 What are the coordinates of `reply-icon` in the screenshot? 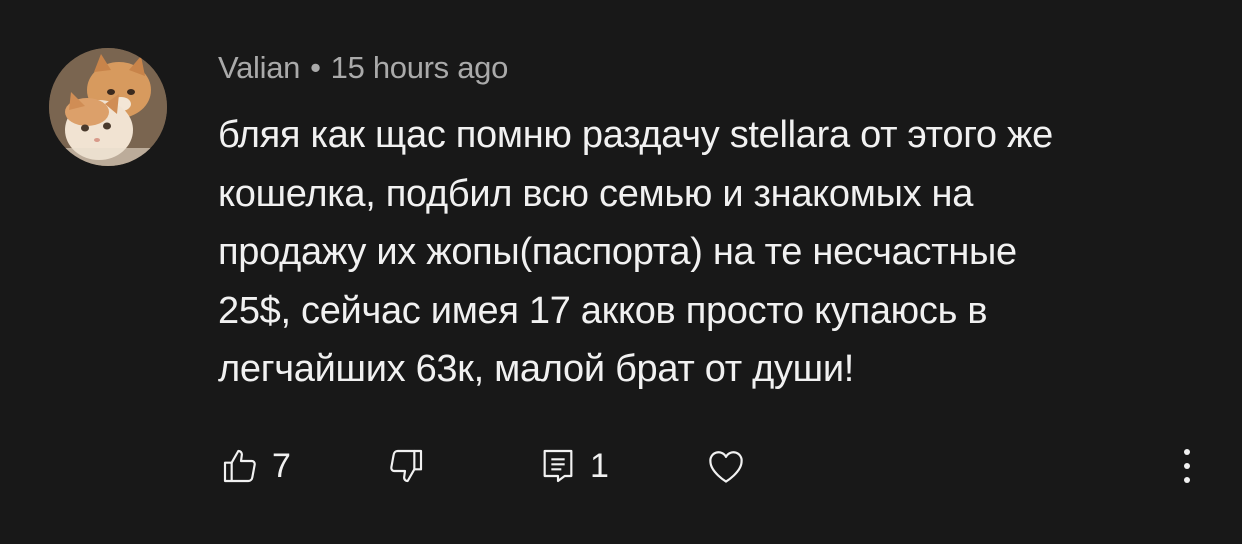 It's located at (558, 466).